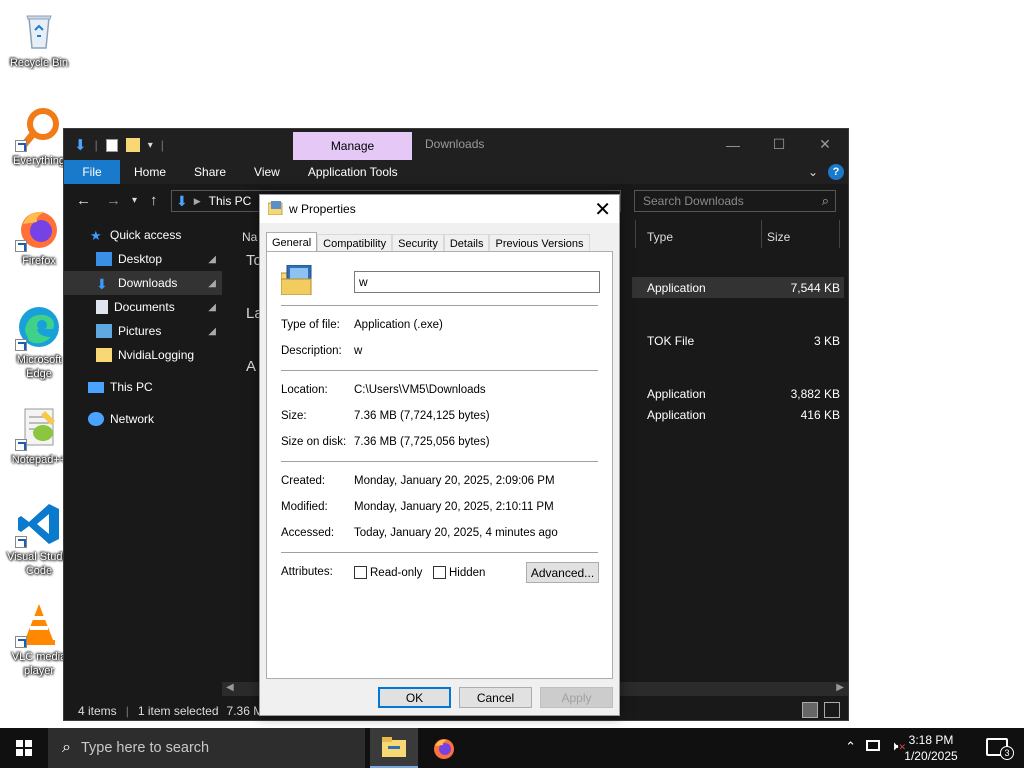 The height and width of the screenshot is (768, 1024). What do you see at coordinates (143, 307) in the screenshot?
I see `nav-documents: Documents ◢` at bounding box center [143, 307].